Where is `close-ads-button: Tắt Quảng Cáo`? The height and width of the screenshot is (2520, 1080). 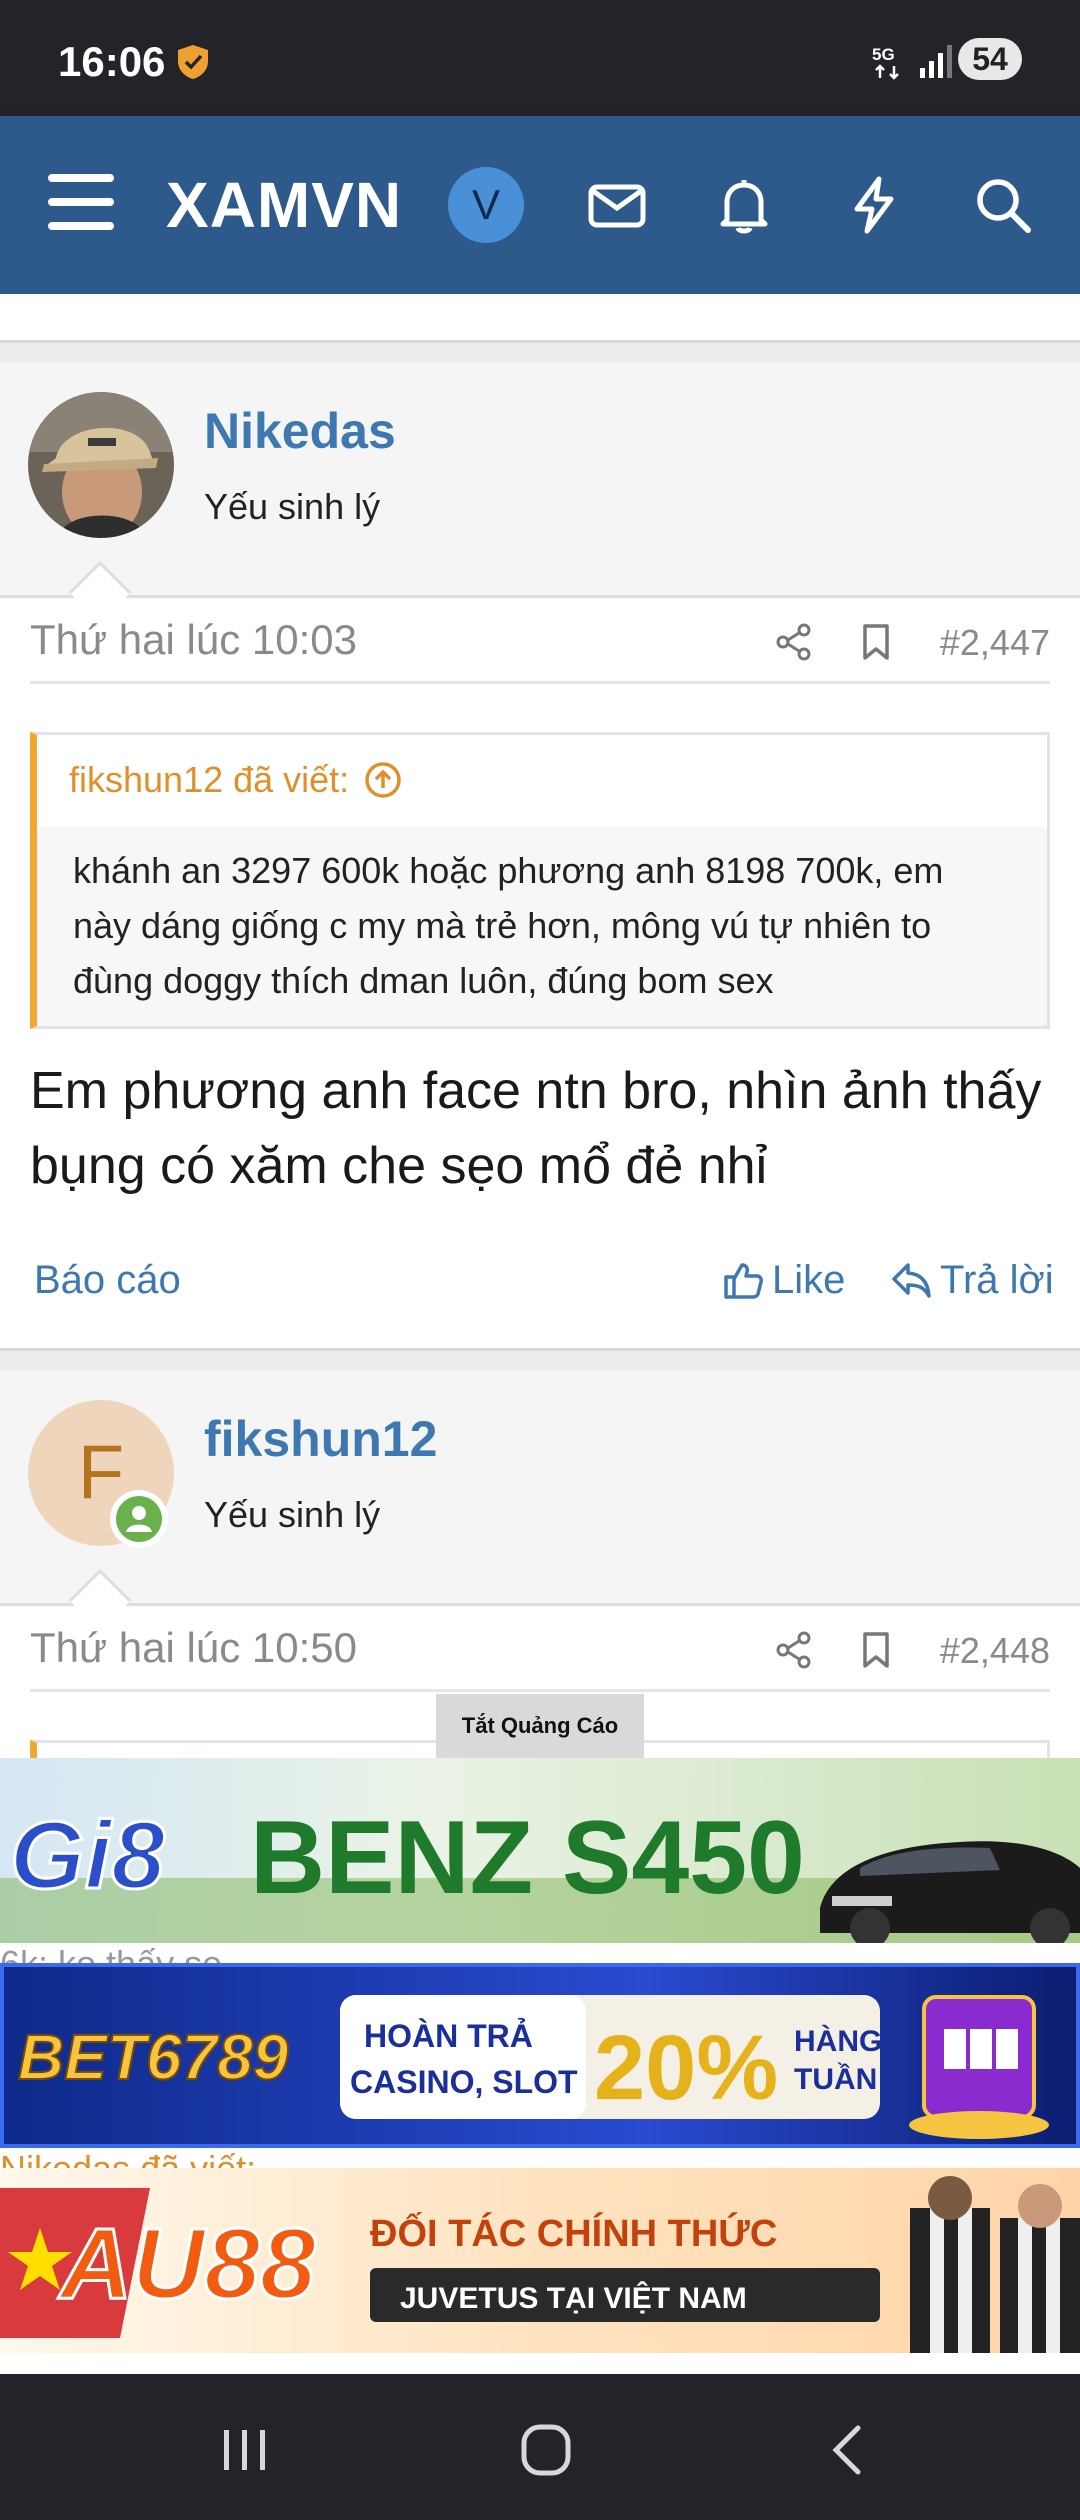 close-ads-button: Tắt Quảng Cáo is located at coordinates (540, 1726).